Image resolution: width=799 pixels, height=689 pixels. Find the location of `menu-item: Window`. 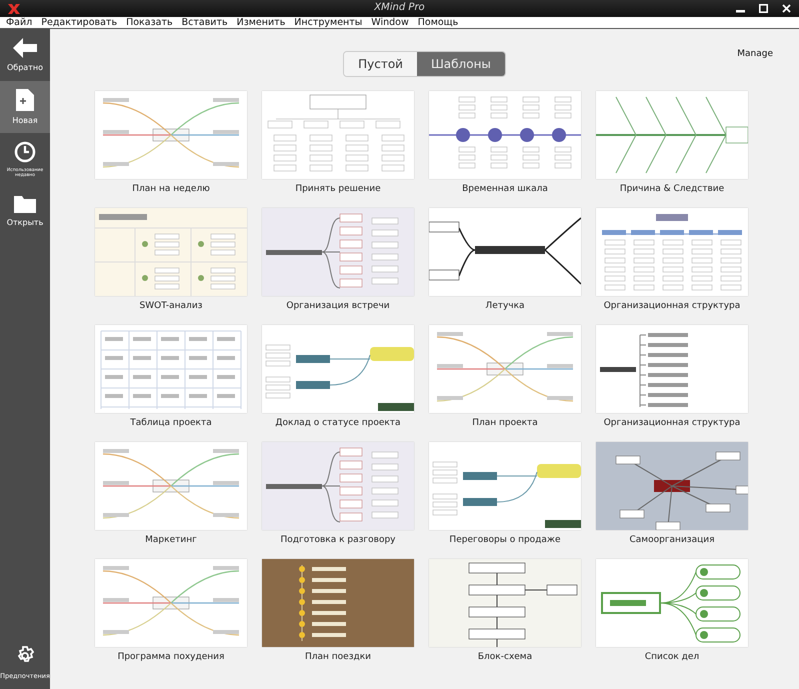

menu-item: Window is located at coordinates (390, 22).